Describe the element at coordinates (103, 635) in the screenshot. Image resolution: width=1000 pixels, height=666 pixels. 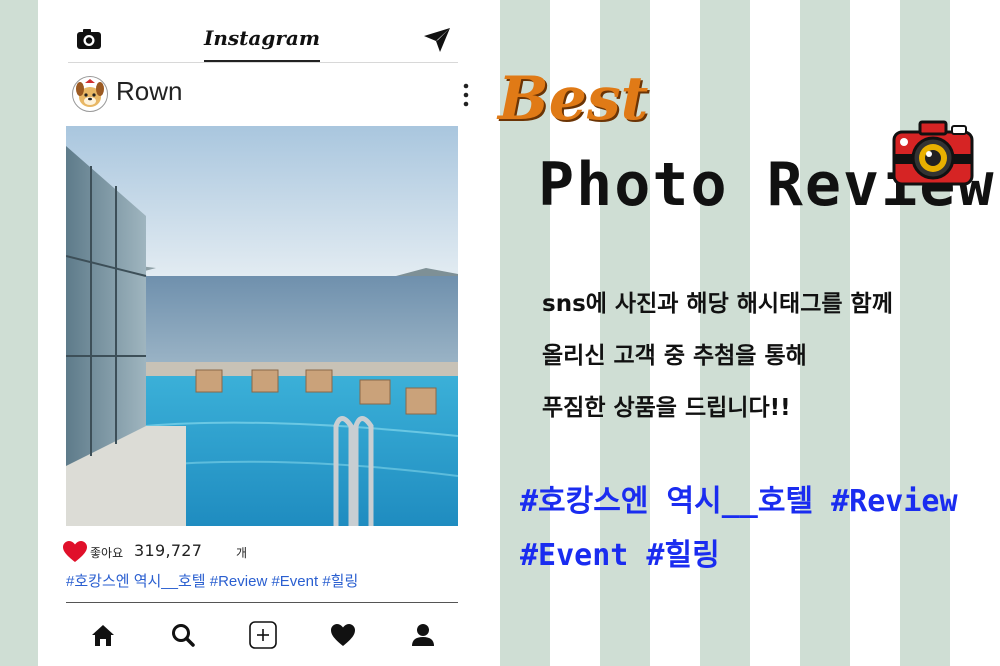
I see `home-icon` at that location.